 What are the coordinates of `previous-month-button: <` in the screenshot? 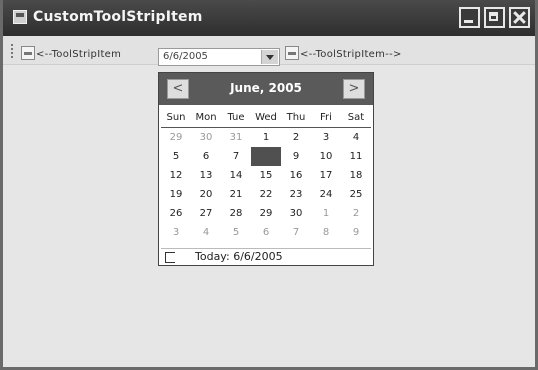 It's located at (178, 89).